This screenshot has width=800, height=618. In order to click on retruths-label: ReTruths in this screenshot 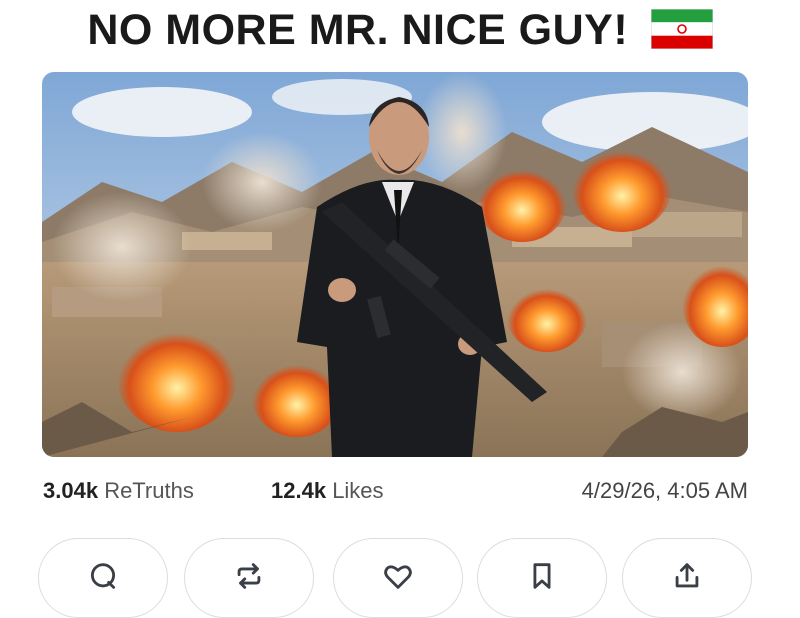, I will do `click(149, 490)`.